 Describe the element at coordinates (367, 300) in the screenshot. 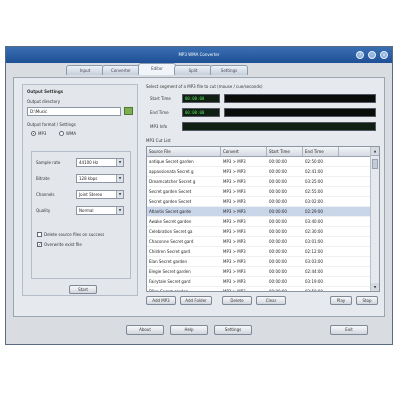

I see `stop-button: Stop` at that location.